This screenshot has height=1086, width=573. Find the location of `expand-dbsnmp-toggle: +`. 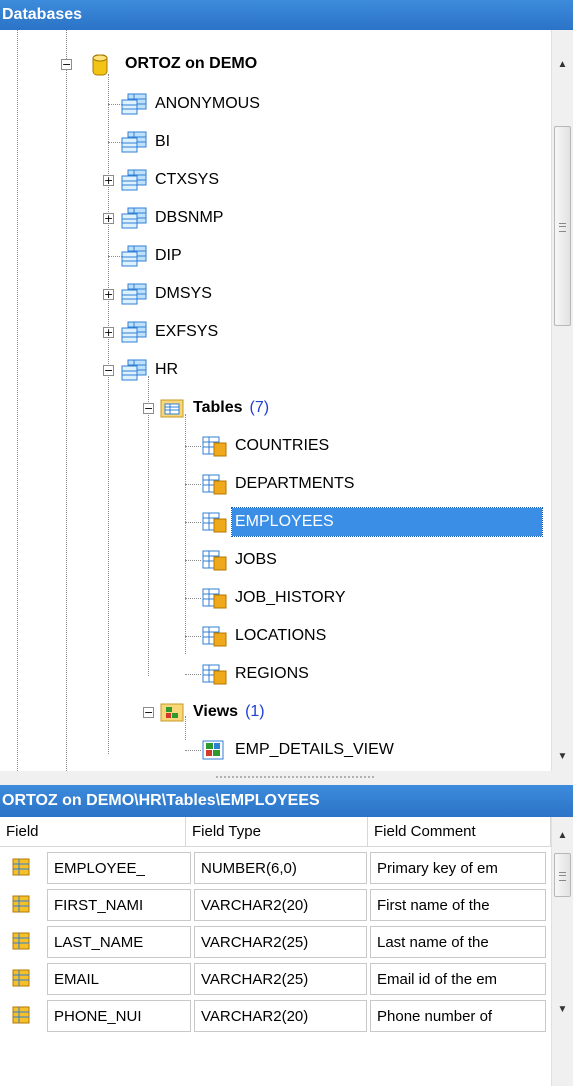

expand-dbsnmp-toggle: + is located at coordinates (108, 218).